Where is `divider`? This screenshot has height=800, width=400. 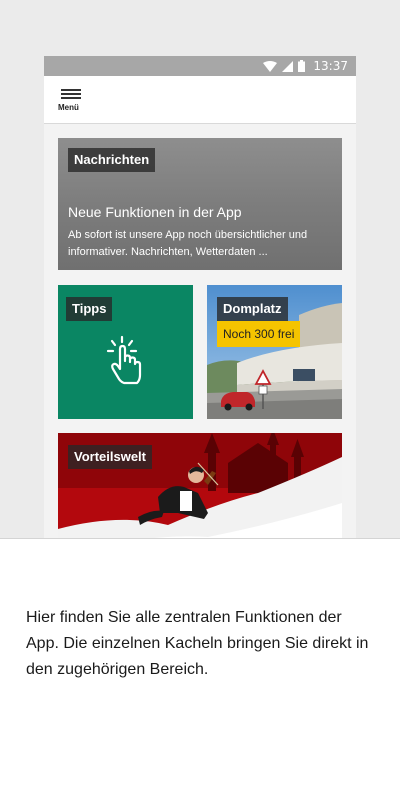 divider is located at coordinates (200, 538).